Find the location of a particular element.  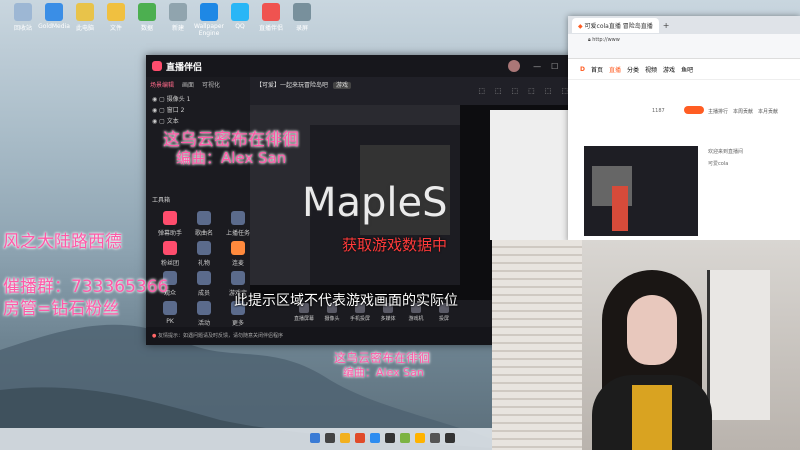

song1-composer: 编曲：Alex San is located at coordinates (231, 158).